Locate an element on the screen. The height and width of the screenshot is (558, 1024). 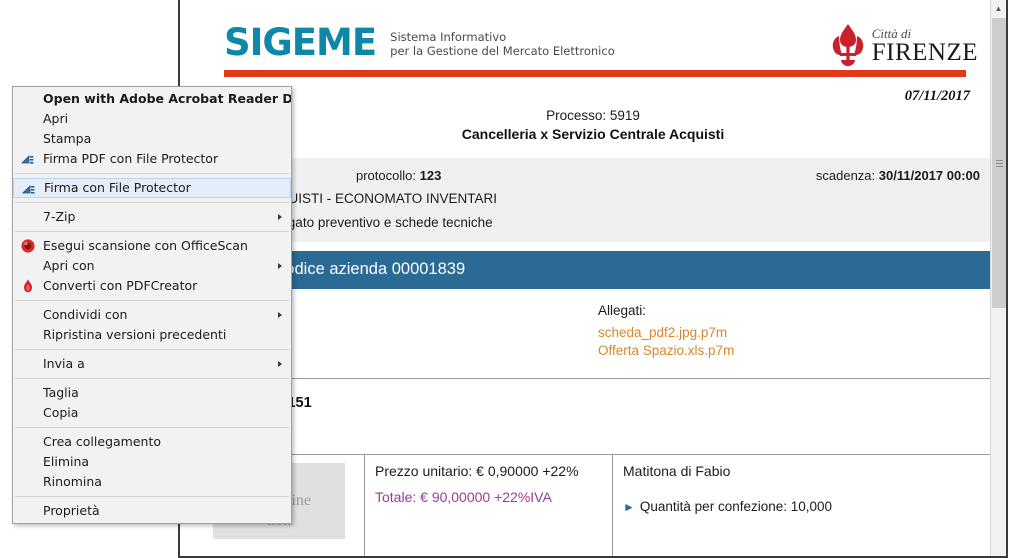
context-menu-item: Open with Adobe Acrobat Reader DC is located at coordinates (152, 99).